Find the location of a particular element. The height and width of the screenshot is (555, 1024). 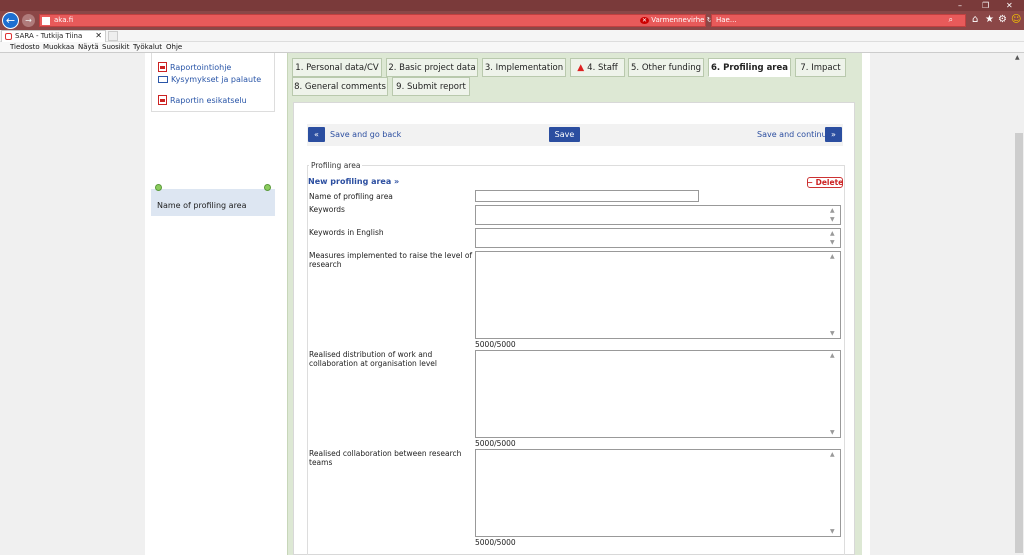

sidebar-link-preview: Raportin esikatselu is located at coordinates (202, 100).